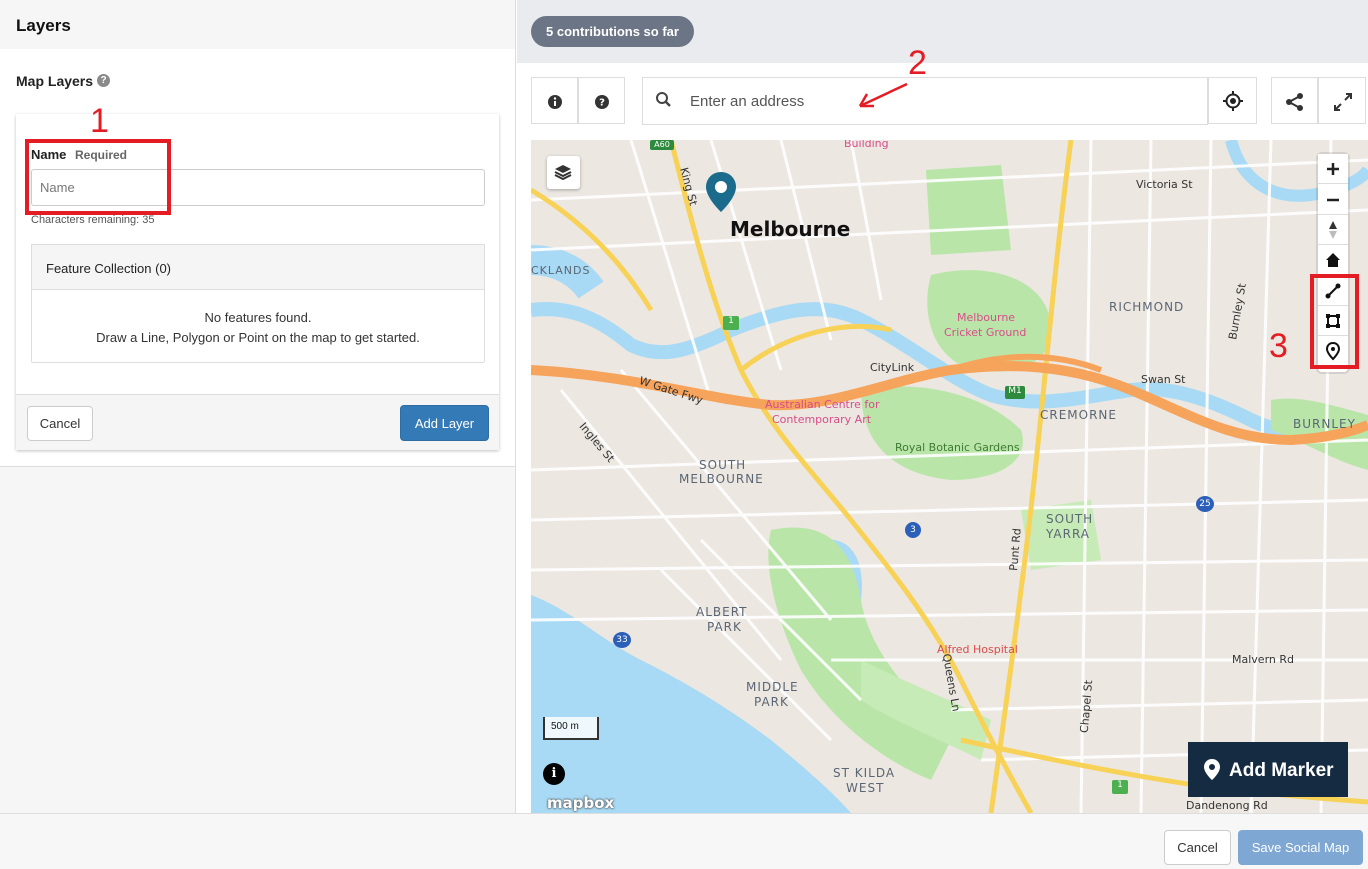 This screenshot has height=869, width=1368. What do you see at coordinates (731, 323) in the screenshot?
I see `route-shield-1: 1` at bounding box center [731, 323].